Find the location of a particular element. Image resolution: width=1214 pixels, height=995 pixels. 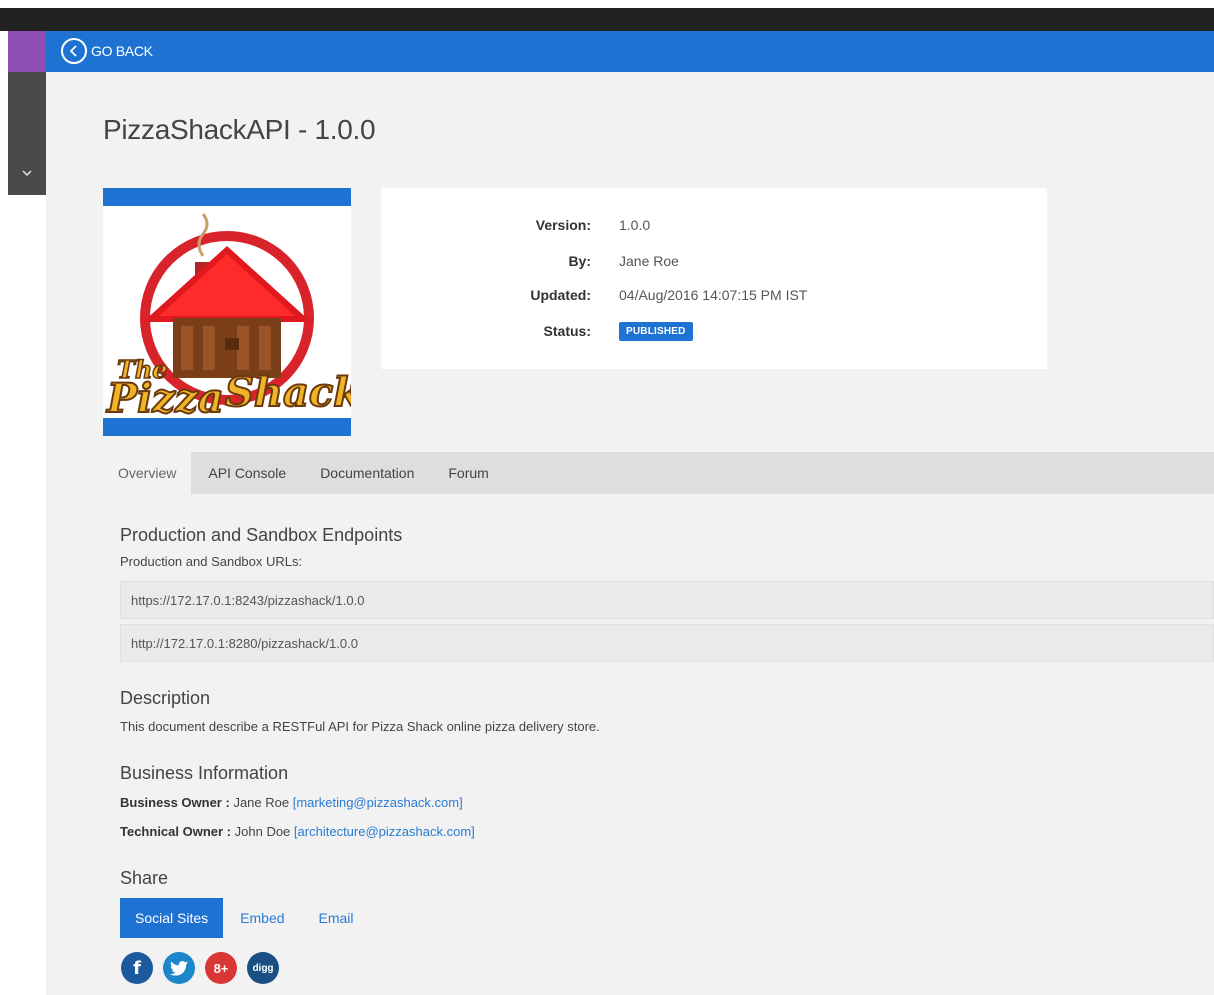

endpoints-heading: Production and Sandbox Endpoints is located at coordinates (261, 535).